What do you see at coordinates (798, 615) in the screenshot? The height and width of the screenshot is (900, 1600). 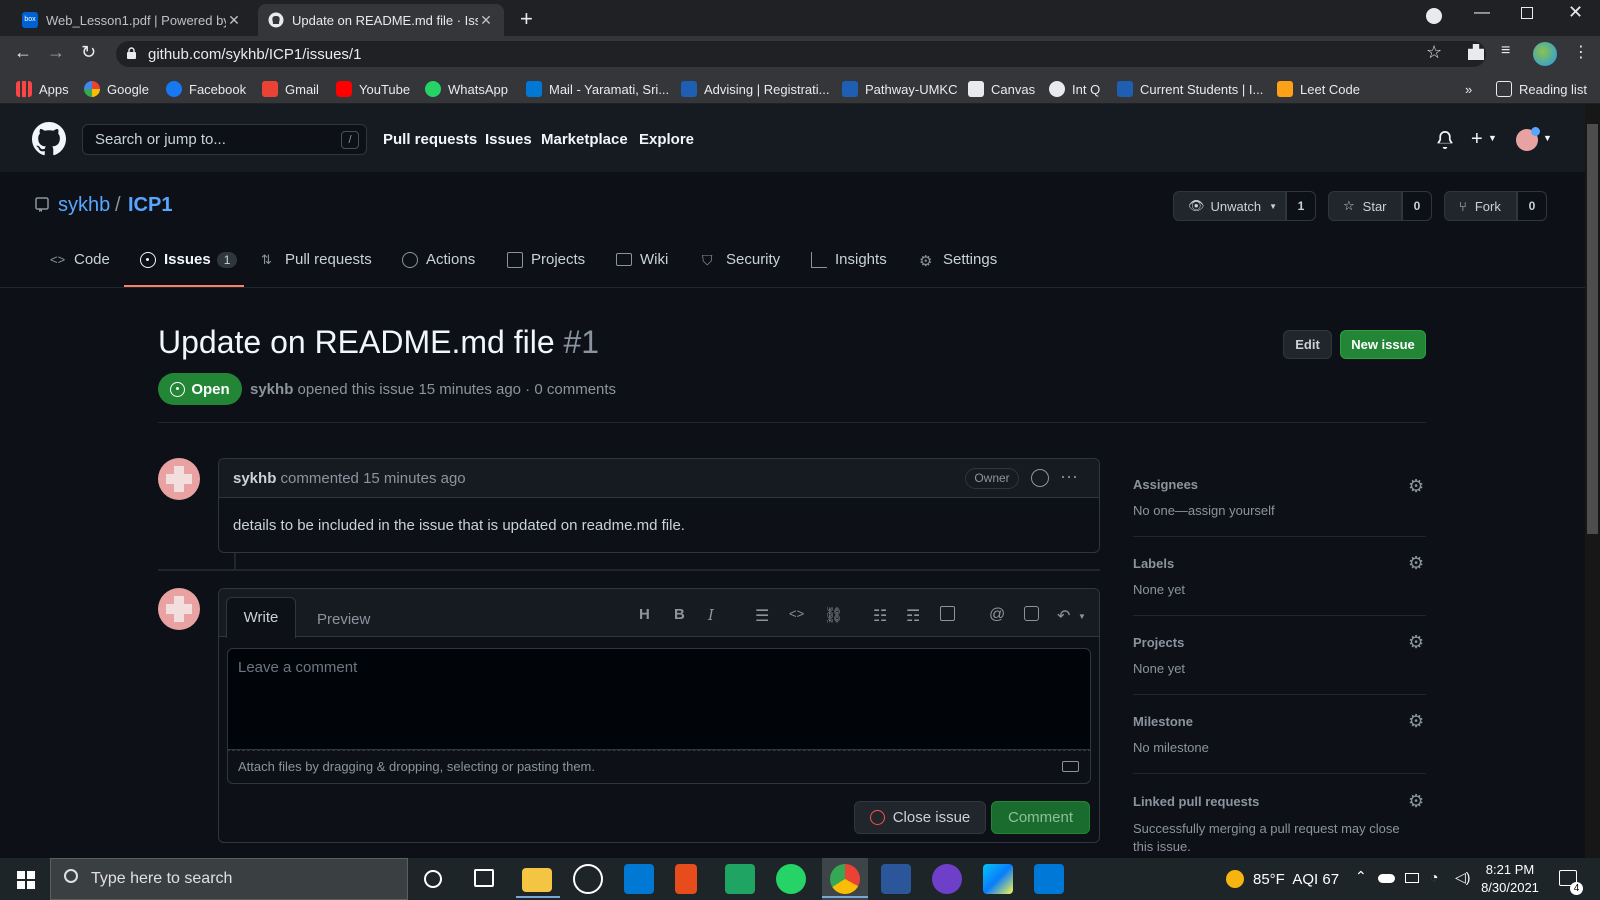 I see `code-icon: <>` at bounding box center [798, 615].